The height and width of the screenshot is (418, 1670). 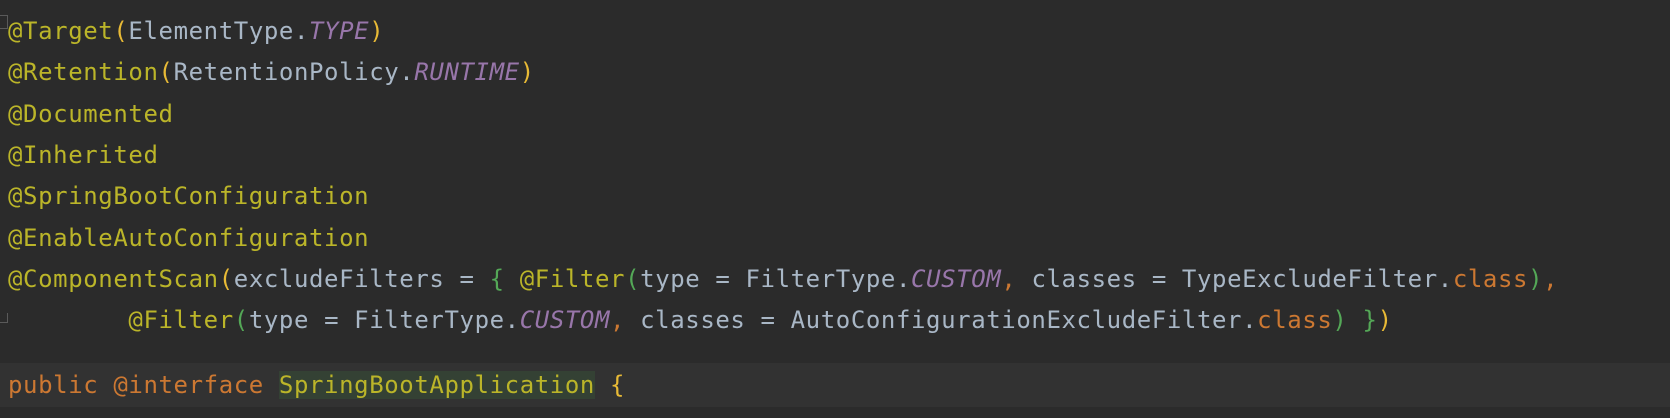 What do you see at coordinates (835, 196) in the screenshot?
I see `code-line-5: @SpringBootConfiguration` at bounding box center [835, 196].